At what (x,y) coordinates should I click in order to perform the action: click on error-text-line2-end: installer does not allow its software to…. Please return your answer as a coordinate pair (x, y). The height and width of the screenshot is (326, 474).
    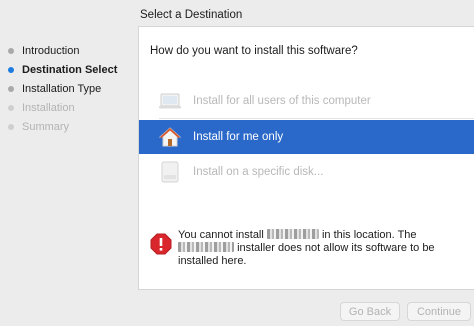
    Looking at the image, I should click on (336, 248).